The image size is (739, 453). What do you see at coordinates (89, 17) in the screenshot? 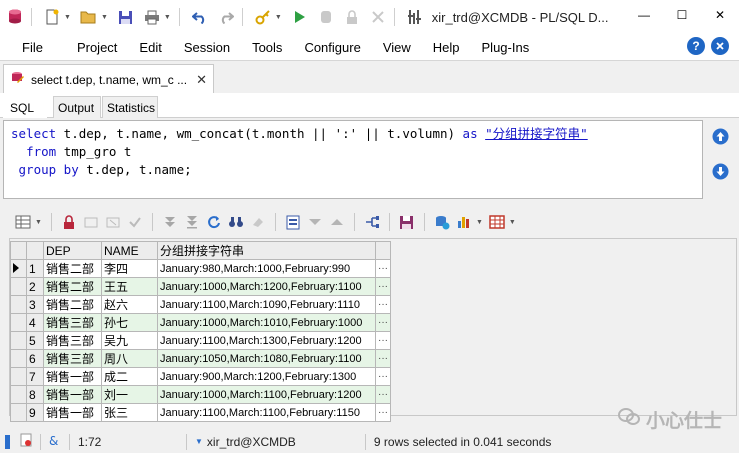
I see `open-folder-icon` at bounding box center [89, 17].